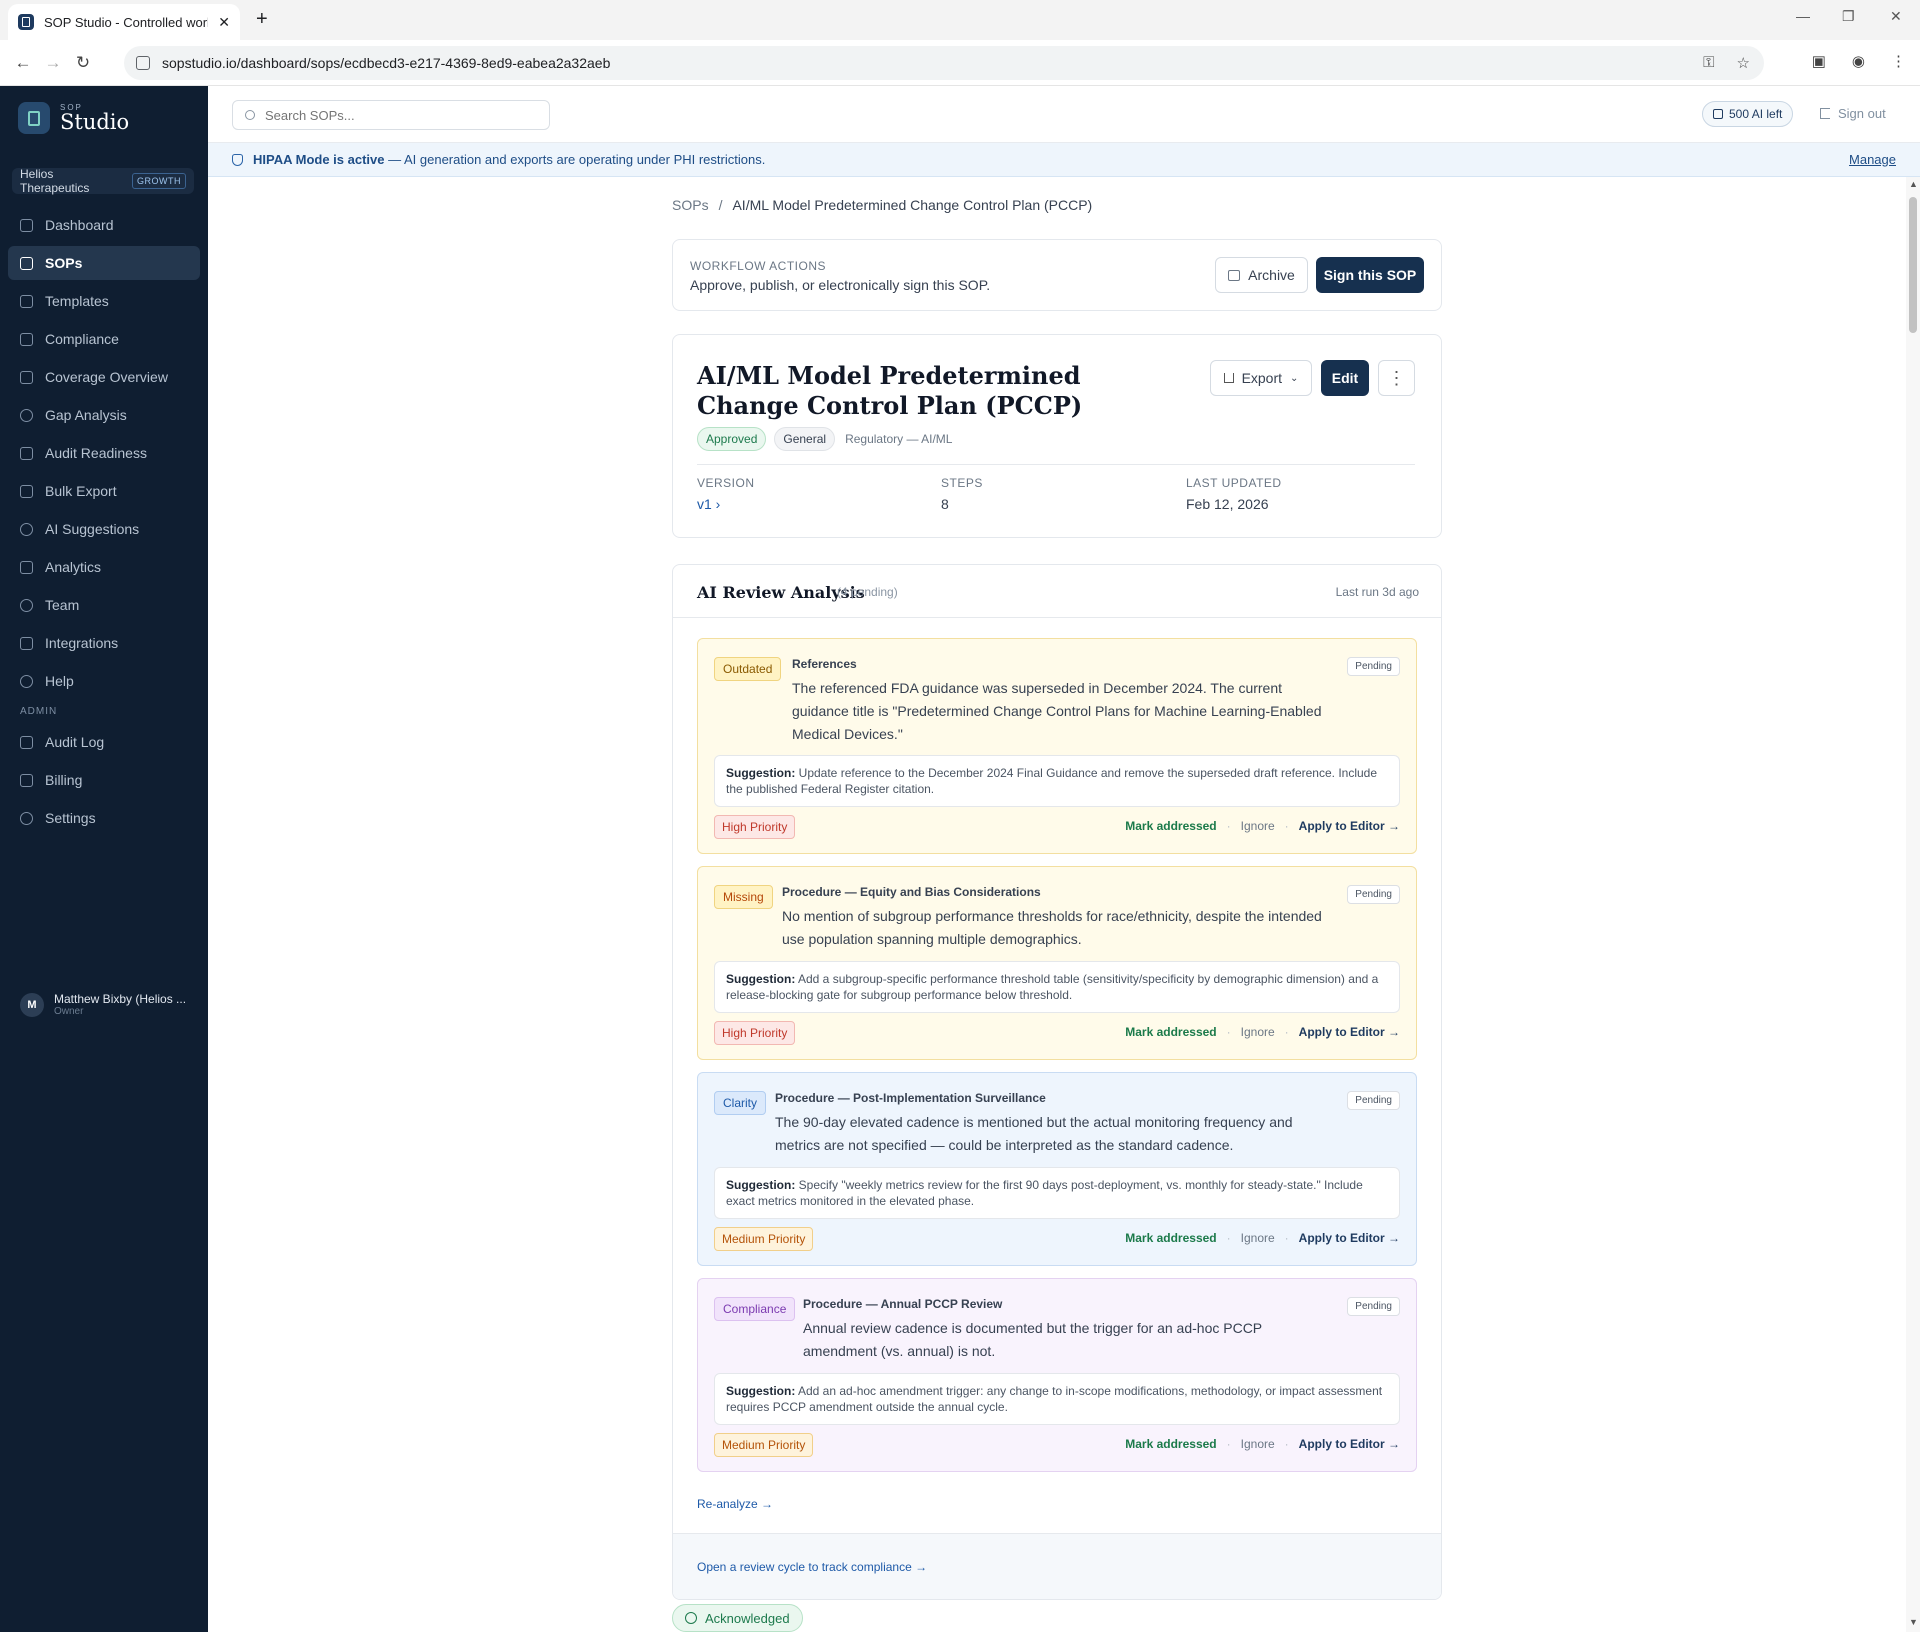 The image size is (1920, 1632). I want to click on tab-search-icon: ▣, so click(1819, 61).